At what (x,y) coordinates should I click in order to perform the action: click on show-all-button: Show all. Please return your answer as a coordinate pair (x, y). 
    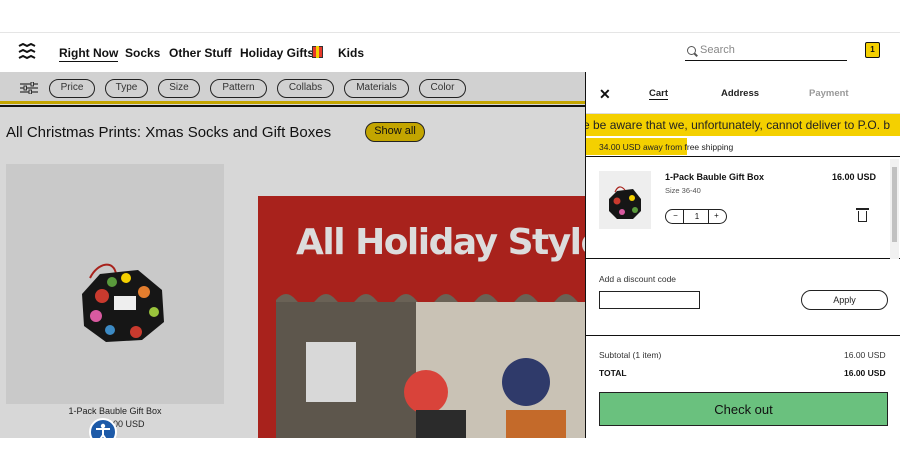
    Looking at the image, I should click on (395, 132).